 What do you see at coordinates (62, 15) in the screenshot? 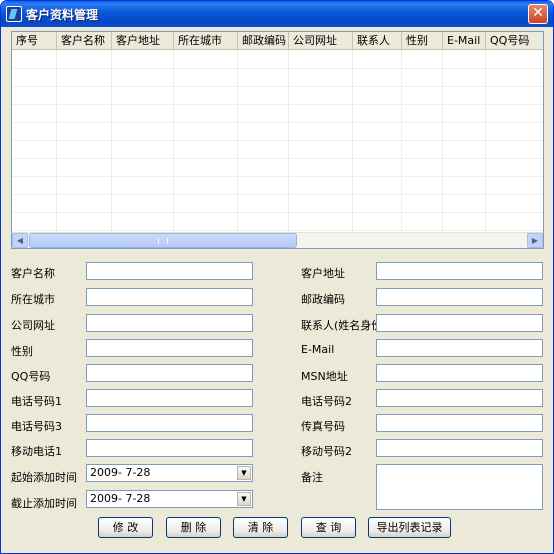
I see `window-title: 客户资料管理` at bounding box center [62, 15].